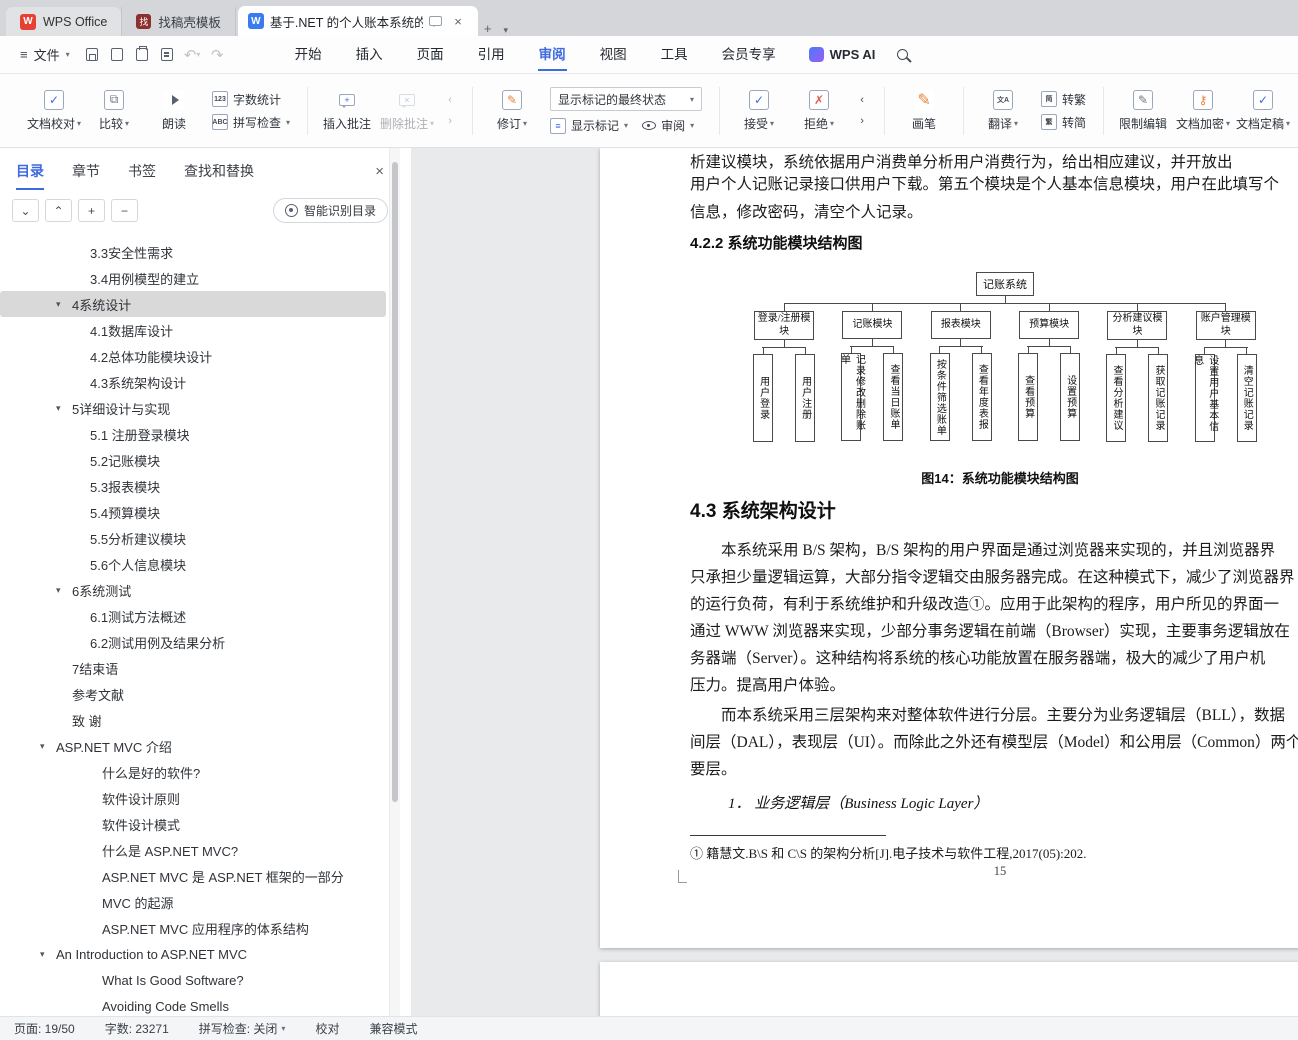 The width and height of the screenshot is (1298, 1040). What do you see at coordinates (491, 55) in the screenshot?
I see `menu-reference: 引用` at bounding box center [491, 55].